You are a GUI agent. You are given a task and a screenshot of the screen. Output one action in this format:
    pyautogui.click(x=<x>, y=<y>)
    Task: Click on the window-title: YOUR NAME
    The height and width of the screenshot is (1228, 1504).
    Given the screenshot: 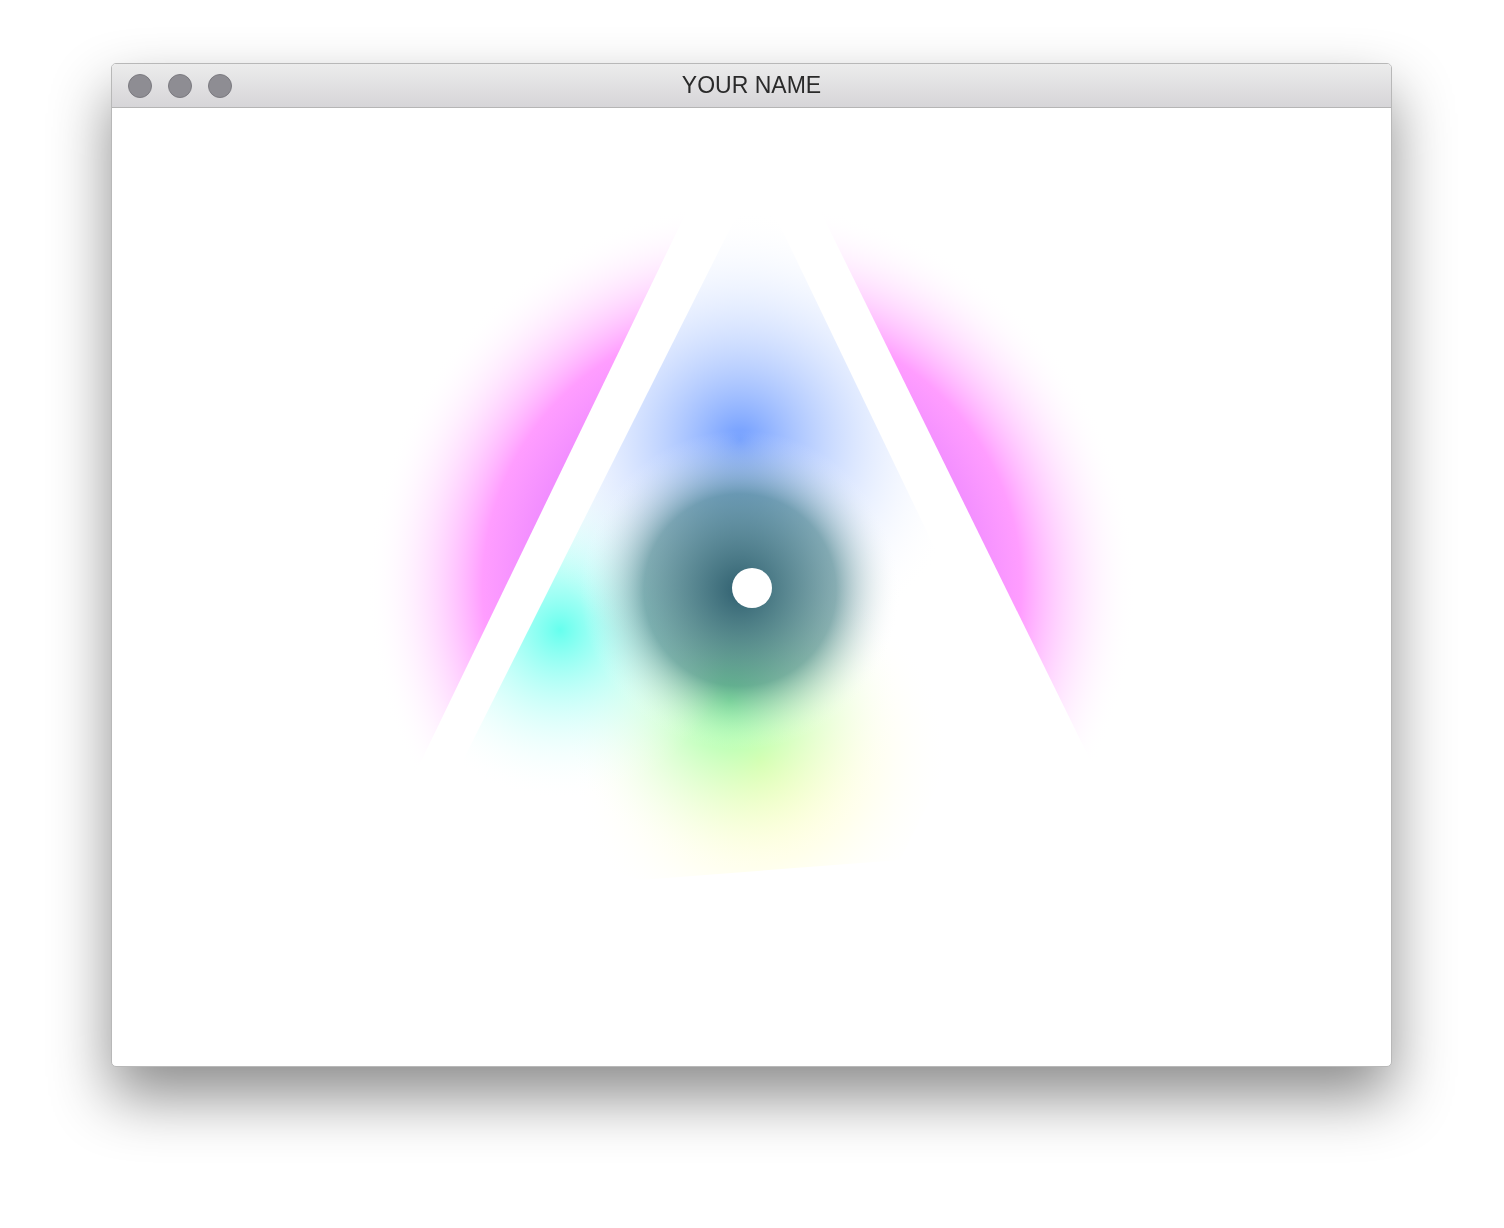 What is the action you would take?
    pyautogui.click(x=751, y=86)
    